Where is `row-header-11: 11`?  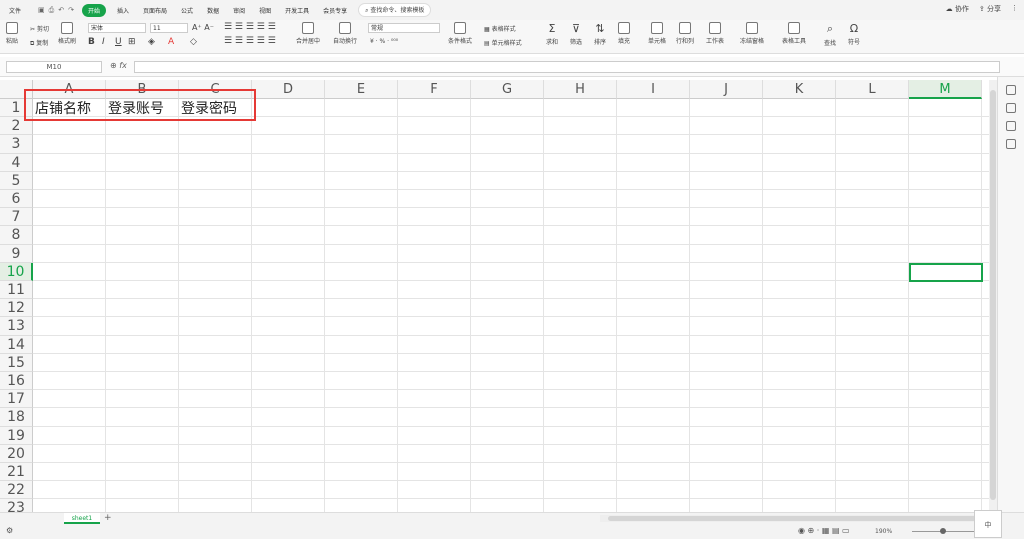 row-header-11: 11 is located at coordinates (16, 290).